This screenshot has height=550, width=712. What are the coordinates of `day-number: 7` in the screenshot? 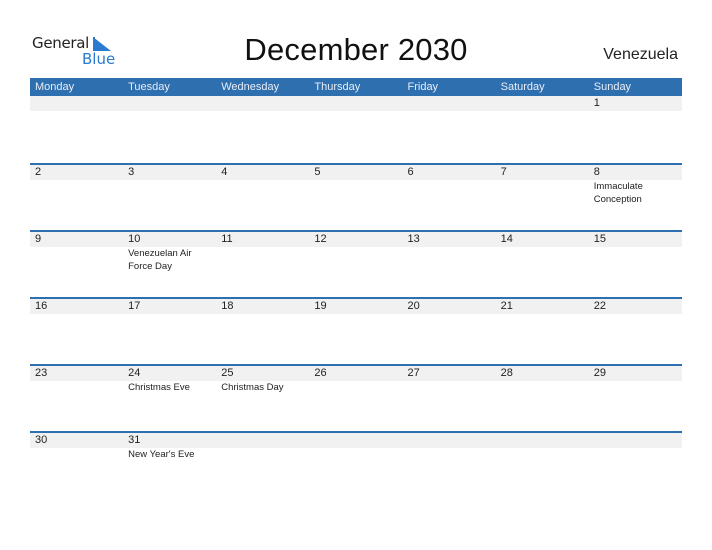 It's located at (503, 172).